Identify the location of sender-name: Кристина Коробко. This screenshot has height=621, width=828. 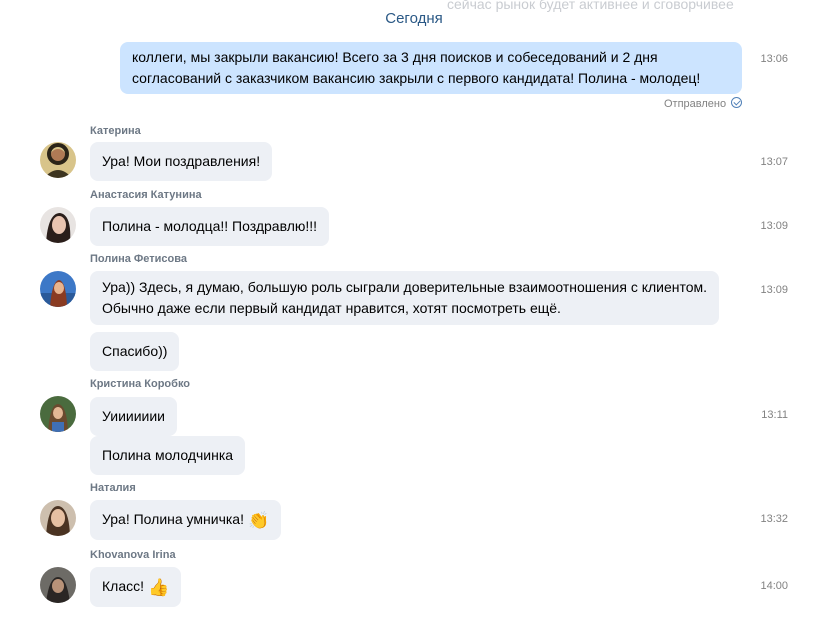
(140, 384).